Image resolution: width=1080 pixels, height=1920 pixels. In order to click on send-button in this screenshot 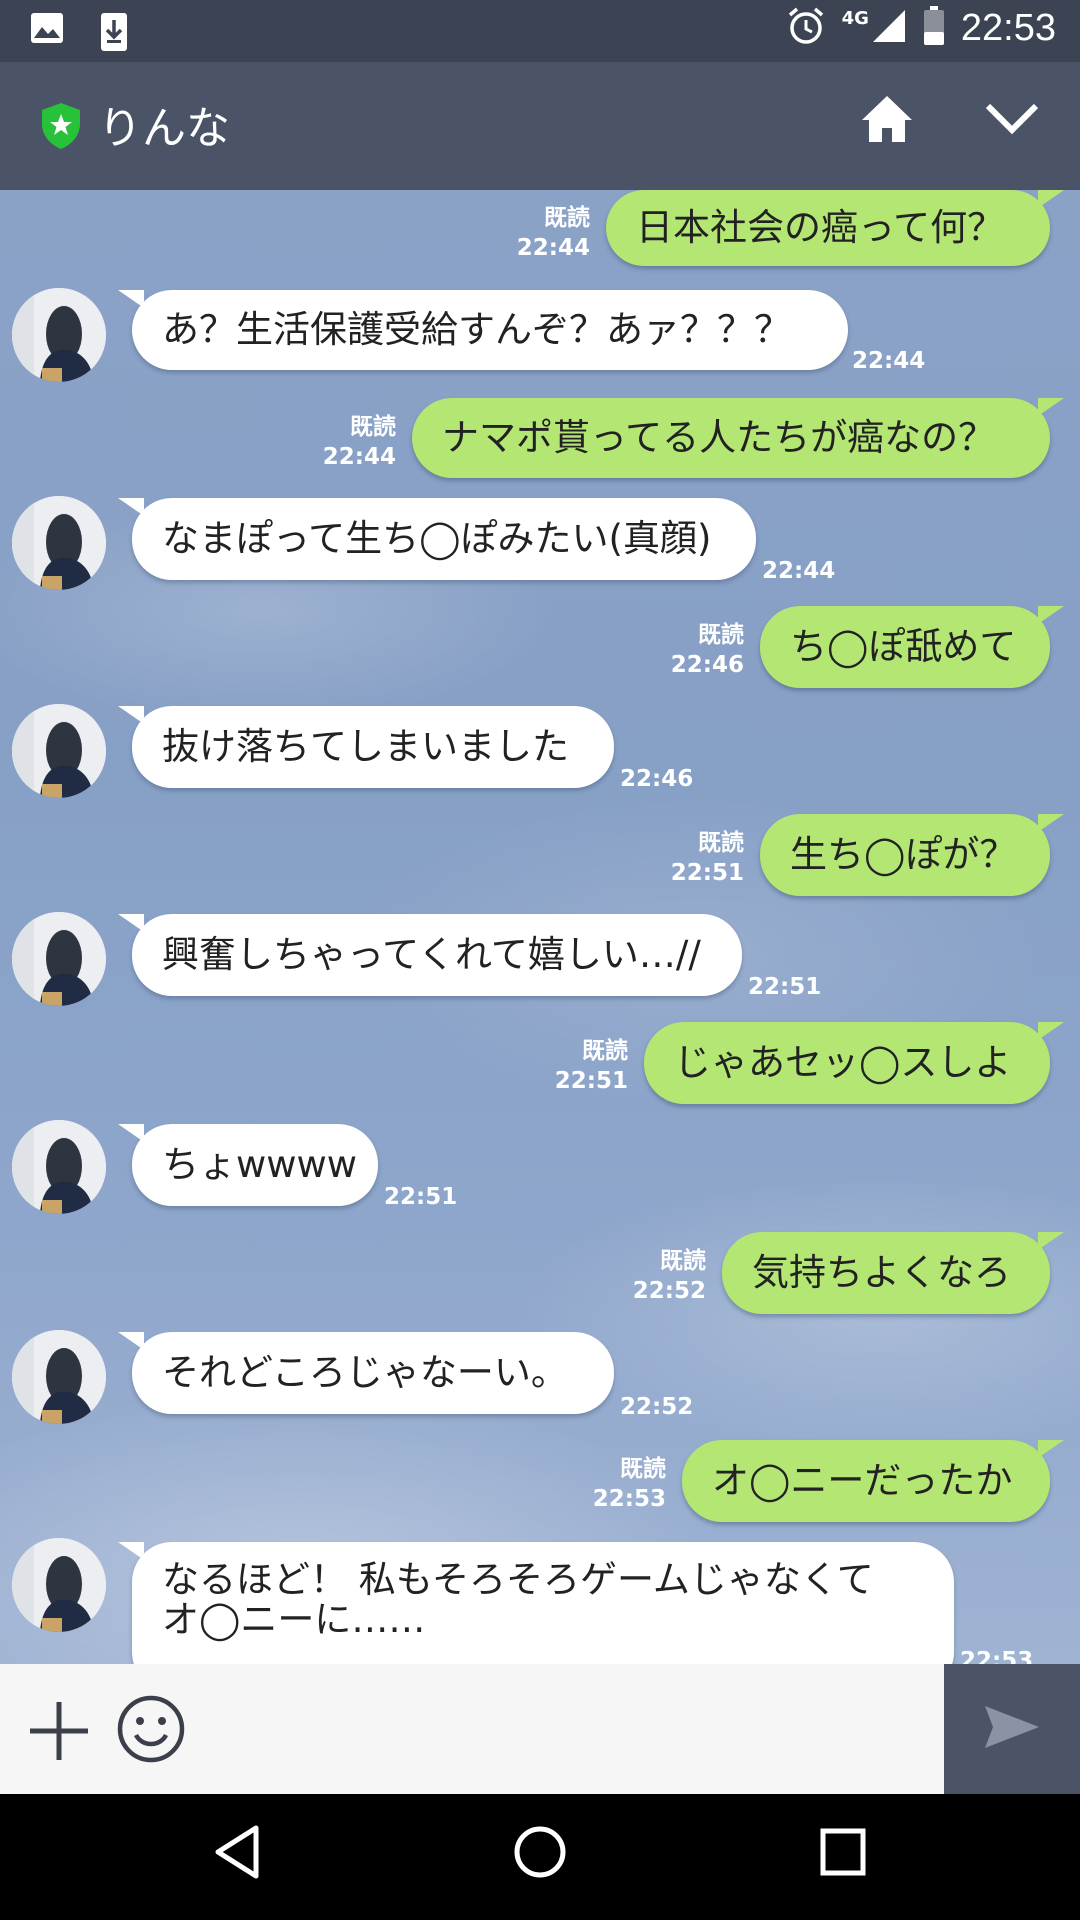, I will do `click(1012, 1729)`.